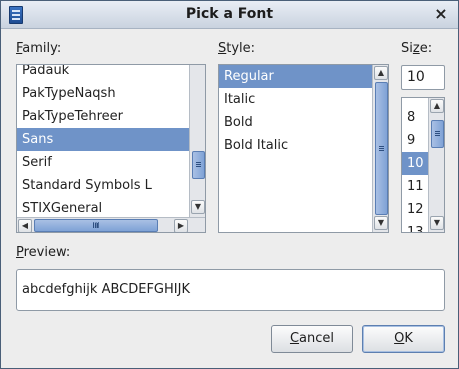 This screenshot has width=459, height=369. Describe the element at coordinates (43, 252) in the screenshot. I see `preview-label: Preview:` at that location.